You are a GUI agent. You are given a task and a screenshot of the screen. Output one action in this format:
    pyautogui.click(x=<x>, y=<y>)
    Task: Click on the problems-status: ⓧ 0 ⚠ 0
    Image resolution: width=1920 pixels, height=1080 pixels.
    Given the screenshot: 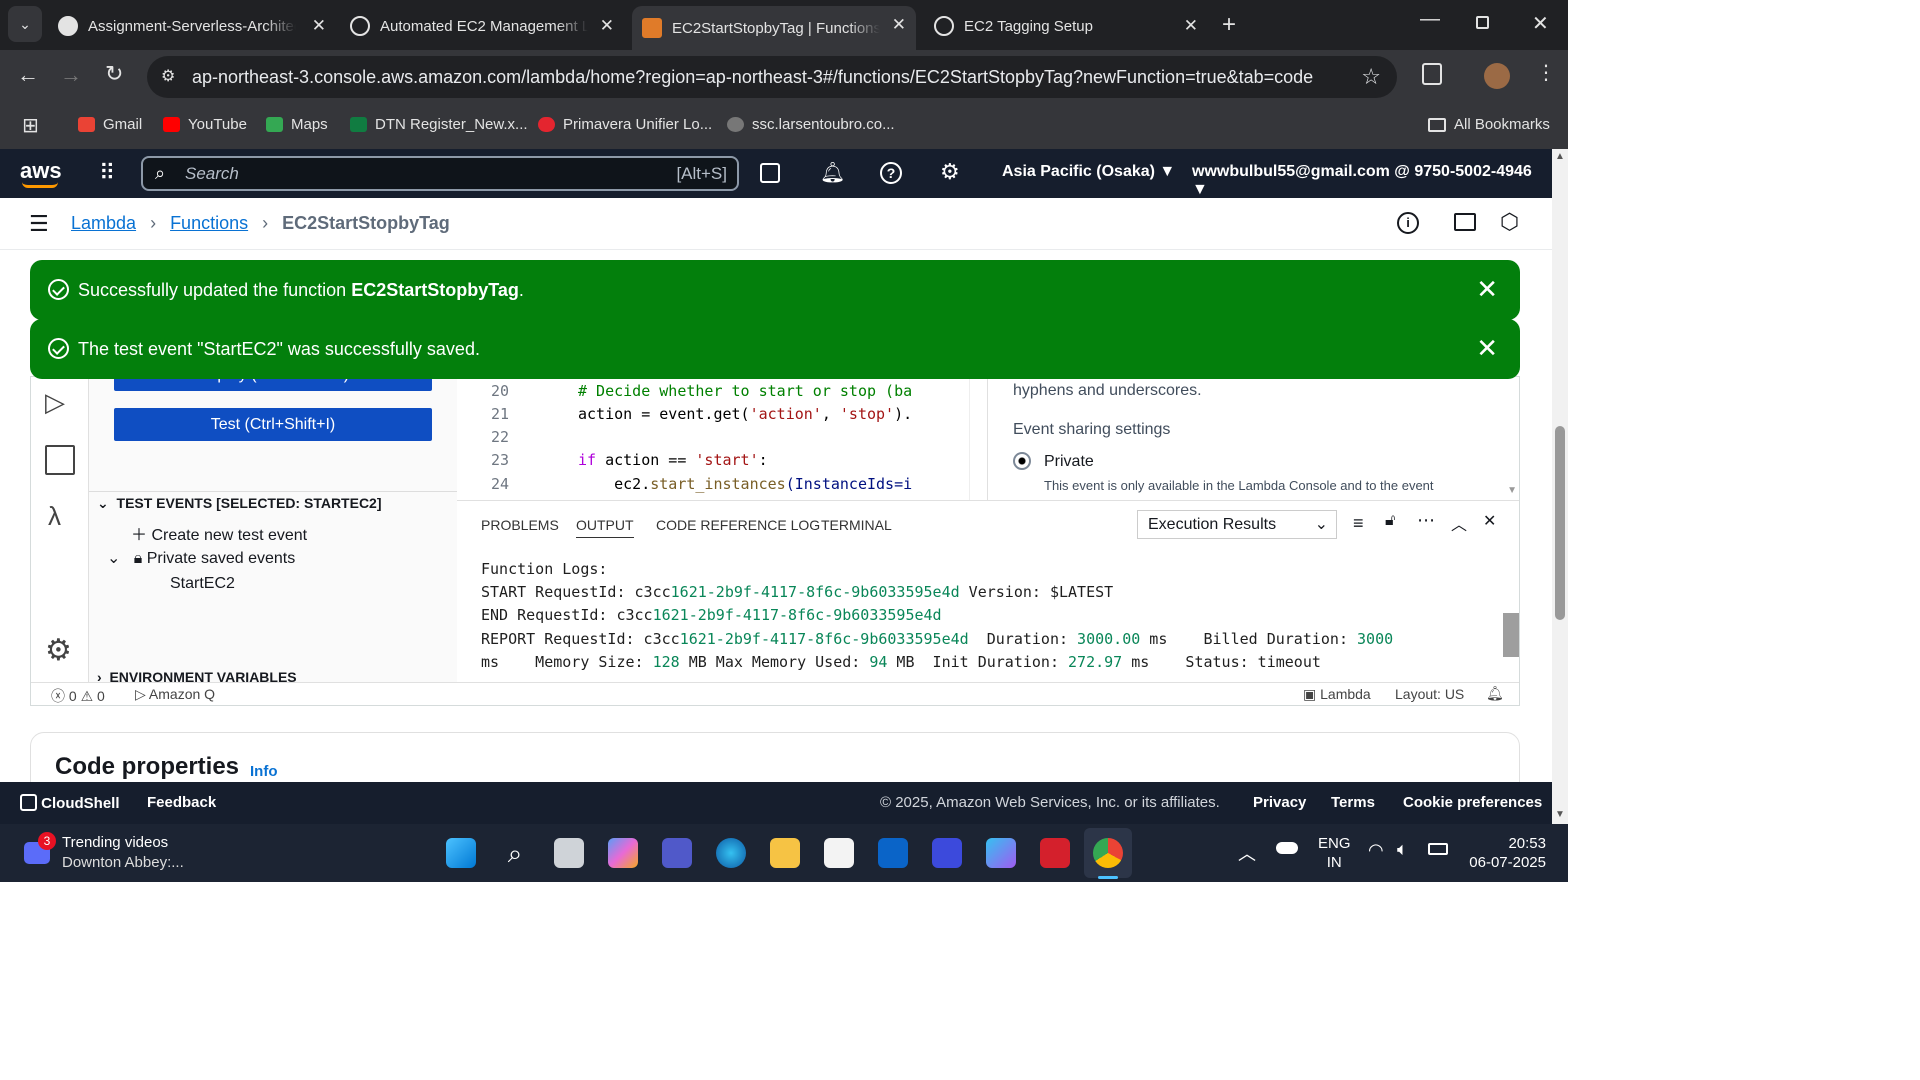 What is the action you would take?
    pyautogui.click(x=78, y=696)
    